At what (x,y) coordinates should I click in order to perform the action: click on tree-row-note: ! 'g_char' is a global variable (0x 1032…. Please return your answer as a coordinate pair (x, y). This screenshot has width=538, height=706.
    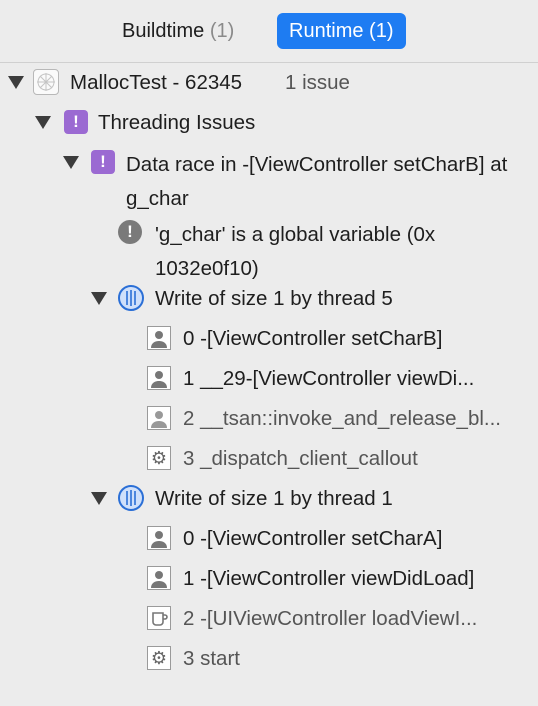
    Looking at the image, I should click on (269, 249).